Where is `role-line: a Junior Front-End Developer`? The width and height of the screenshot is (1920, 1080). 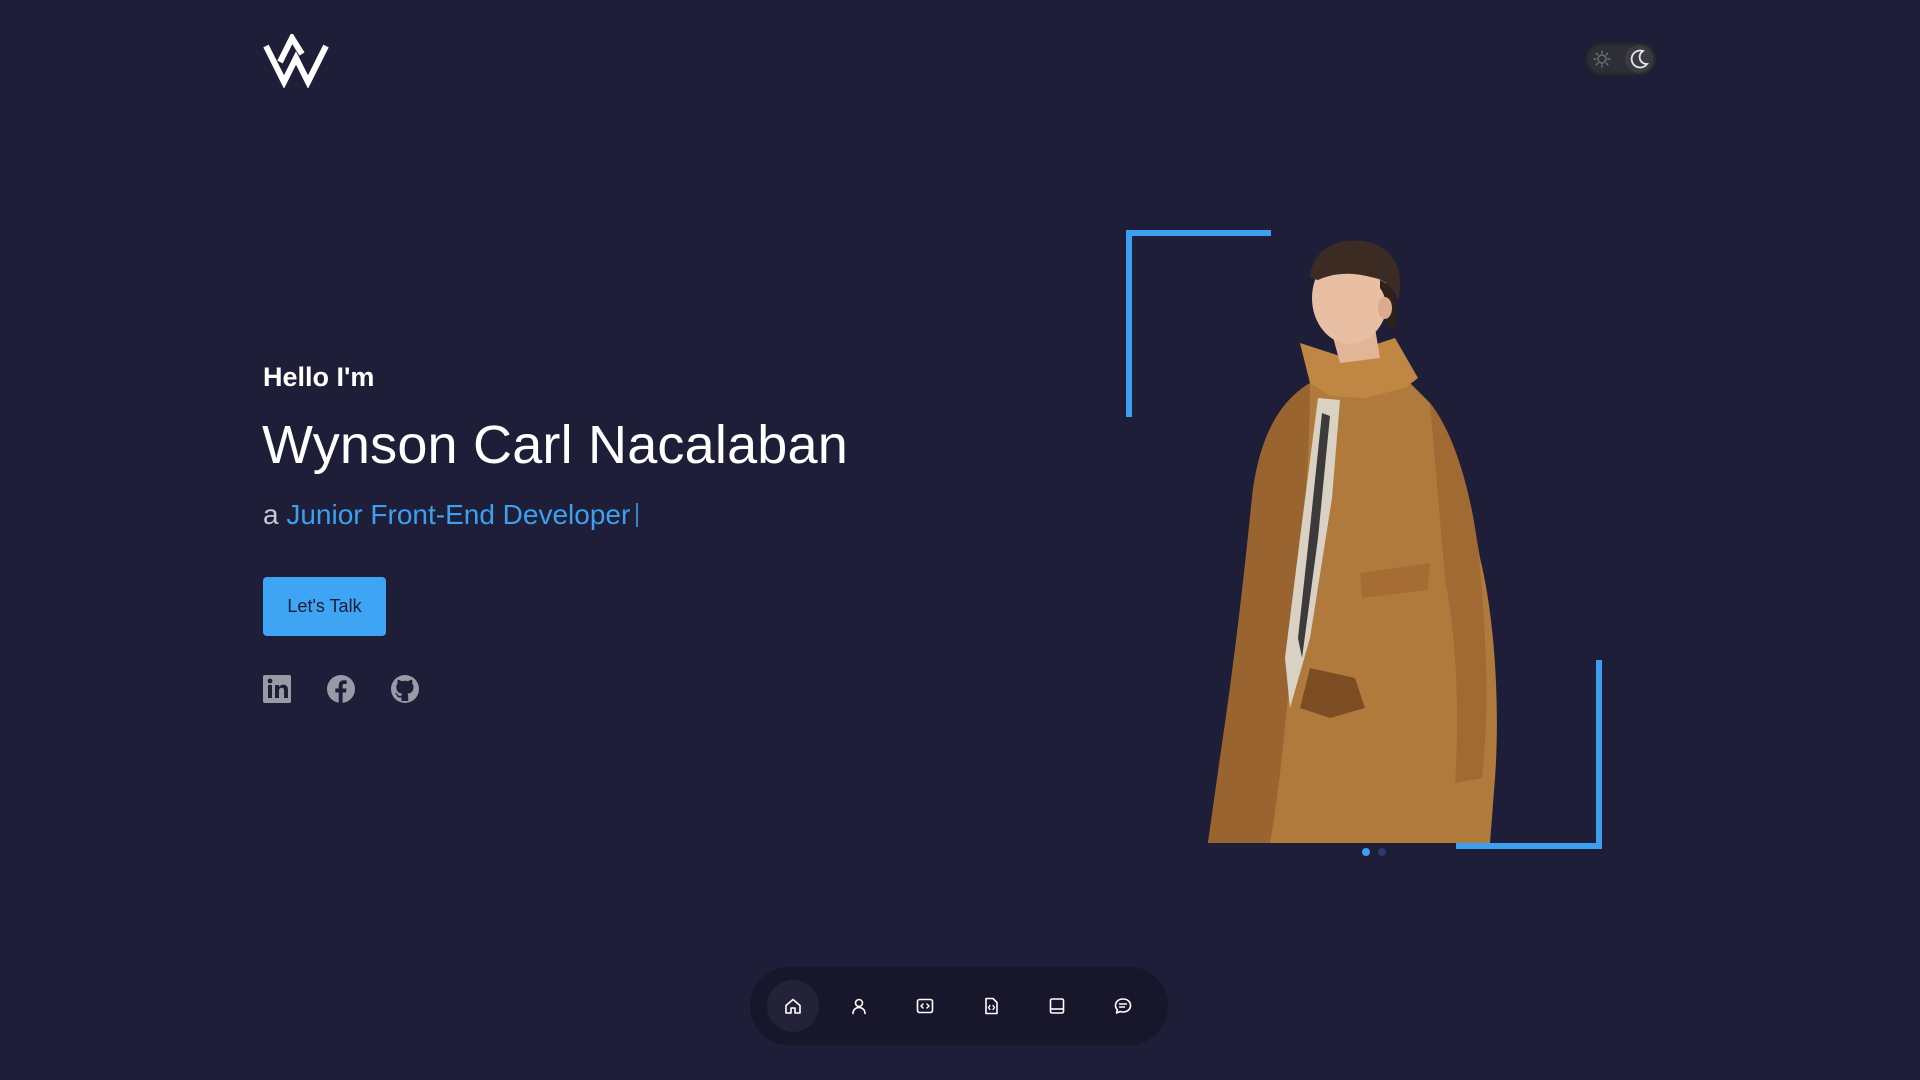
role-line: a Junior Front-End Developer is located at coordinates (451, 515).